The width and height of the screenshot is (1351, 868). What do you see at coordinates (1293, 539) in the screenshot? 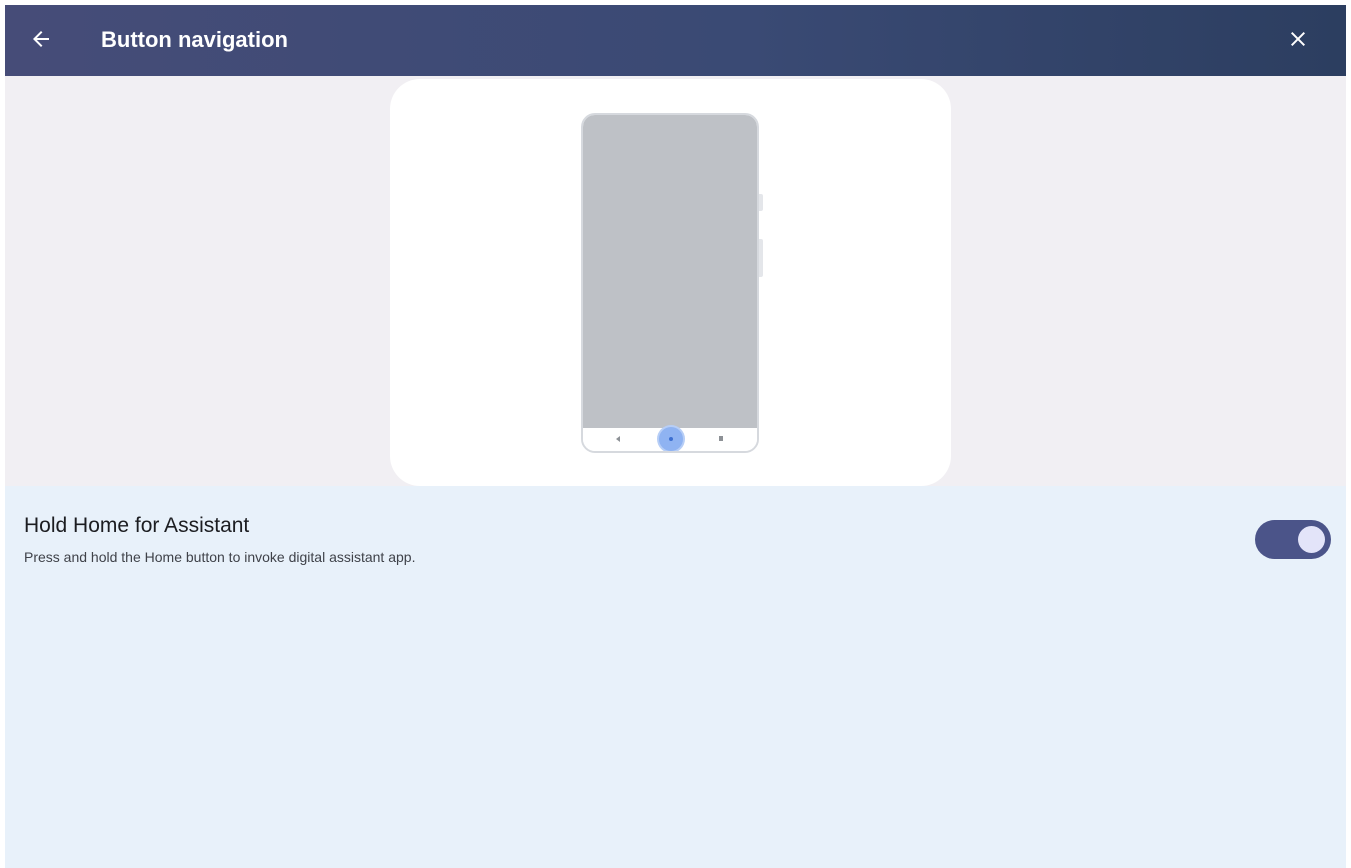
I see `hold-home-assistant-toggle` at bounding box center [1293, 539].